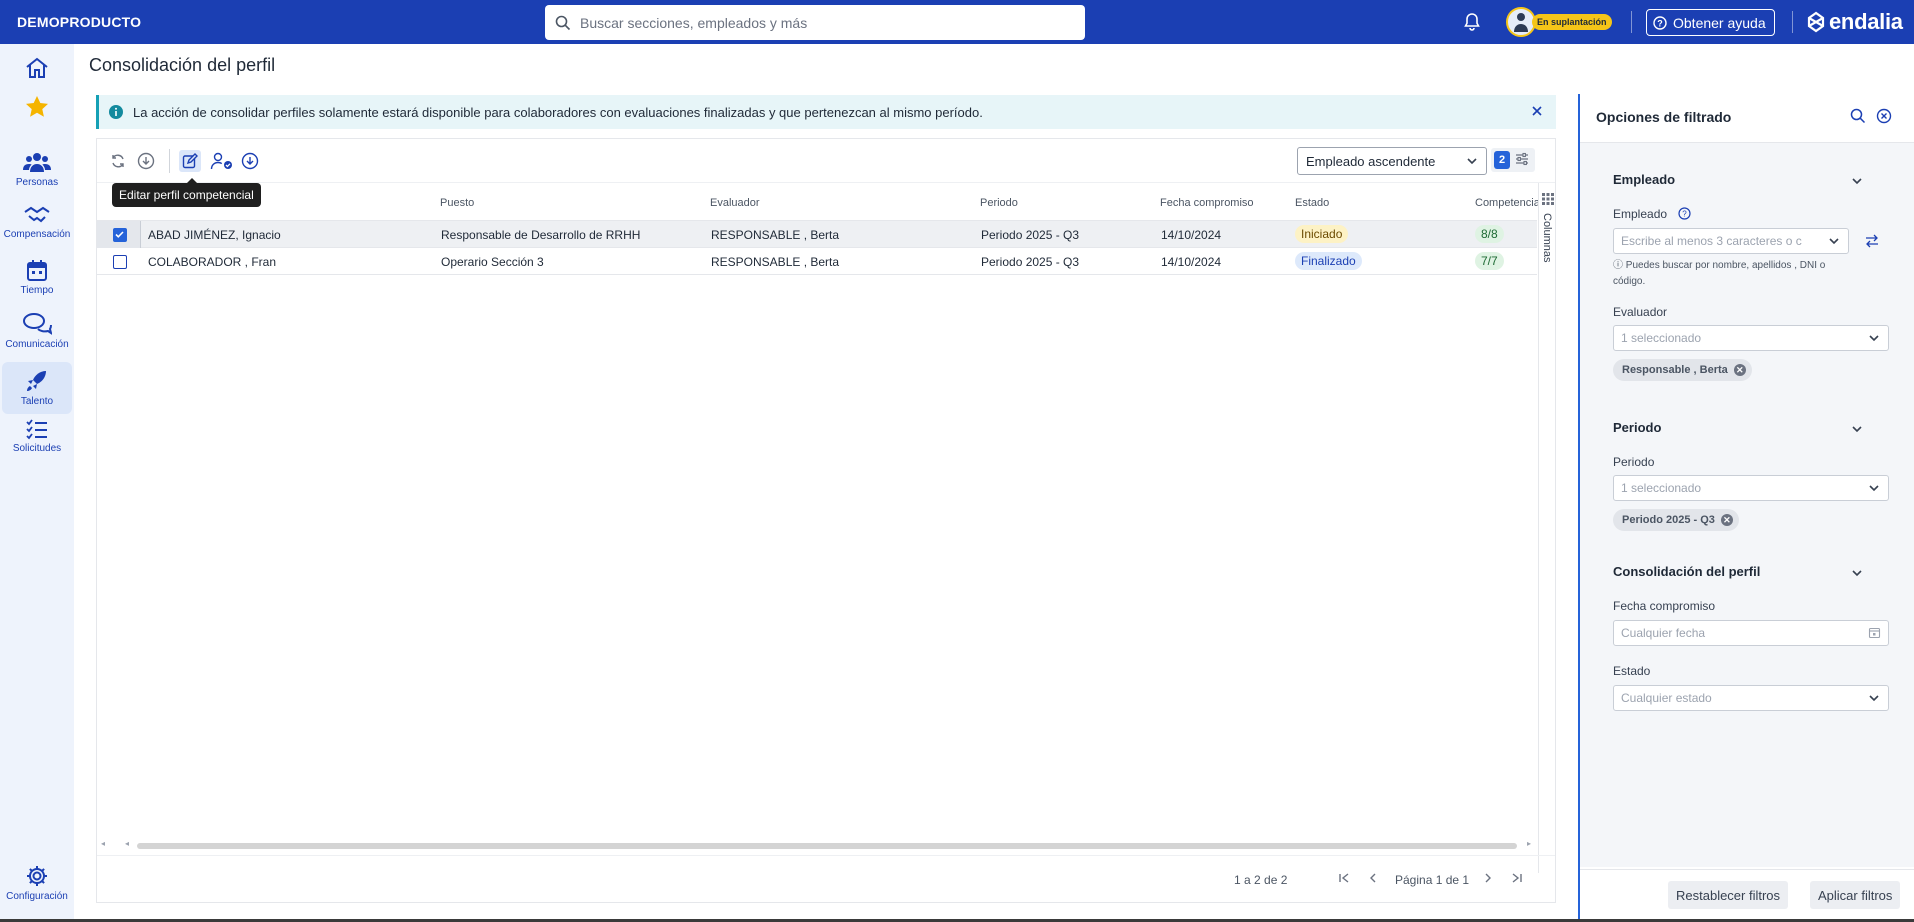 This screenshot has width=1914, height=922. I want to click on sidebar-item-personas: Personas, so click(37, 169).